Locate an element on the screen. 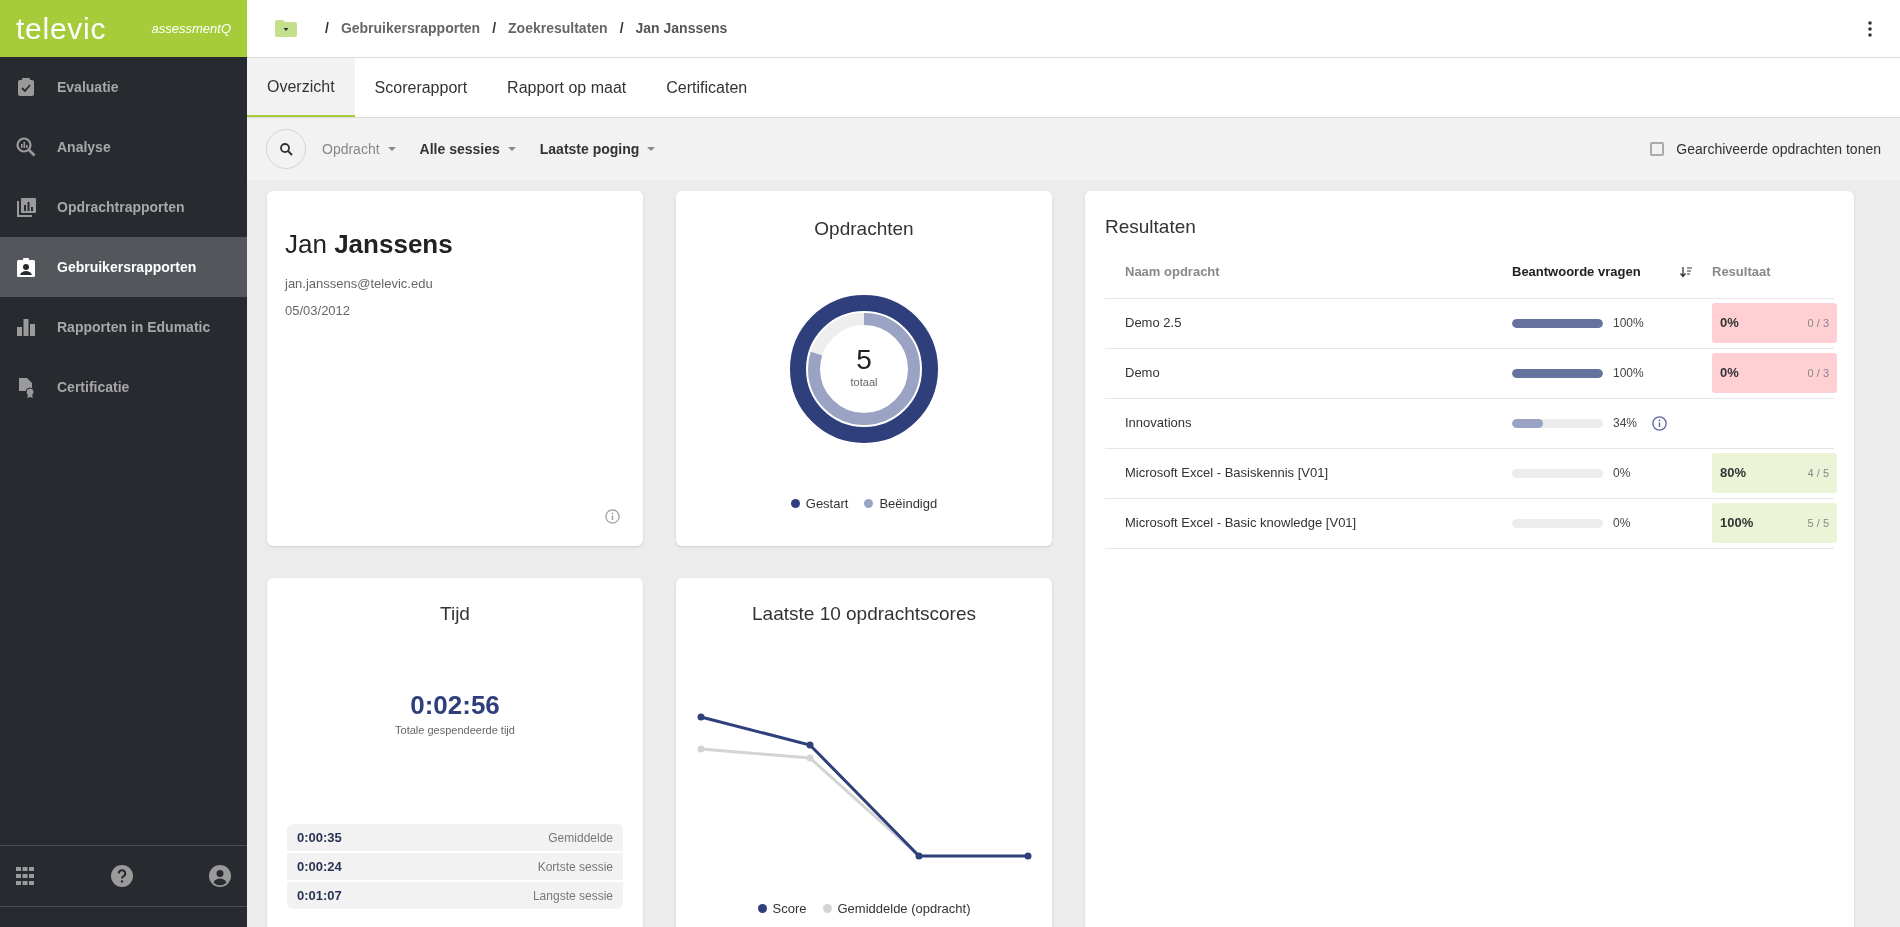 Image resolution: width=1900 pixels, height=927 pixels. assignment-name: Microsoft Excel - Basic knowledge [V01] is located at coordinates (1241, 523).